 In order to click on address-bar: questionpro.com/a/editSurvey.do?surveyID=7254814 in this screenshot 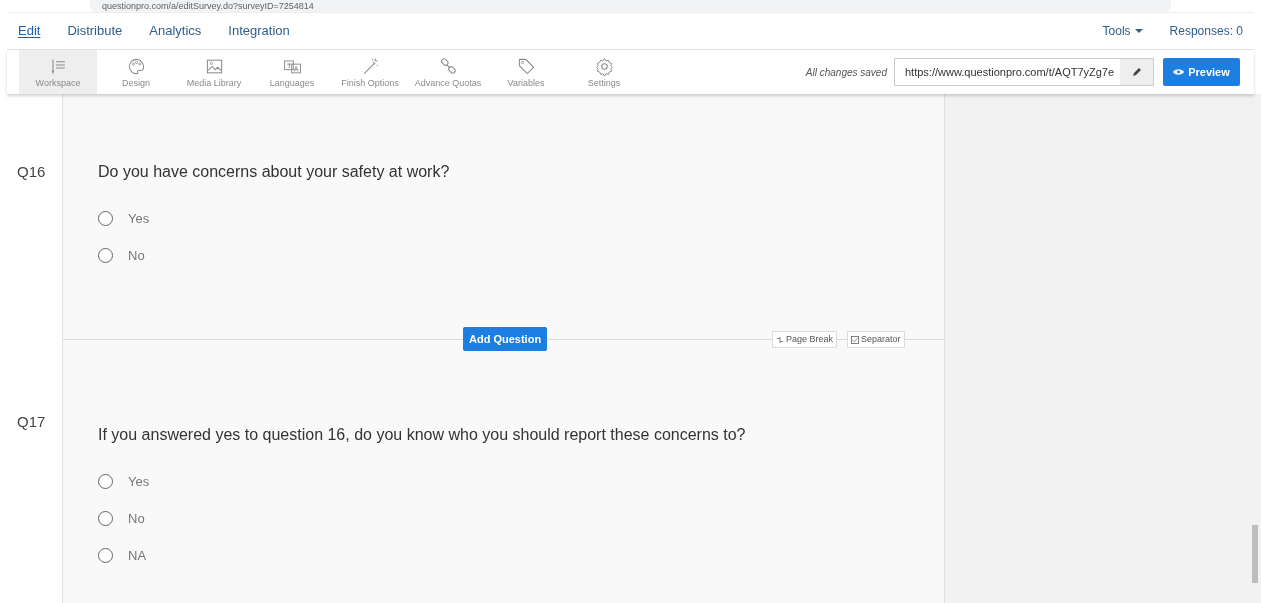, I will do `click(630, 6)`.